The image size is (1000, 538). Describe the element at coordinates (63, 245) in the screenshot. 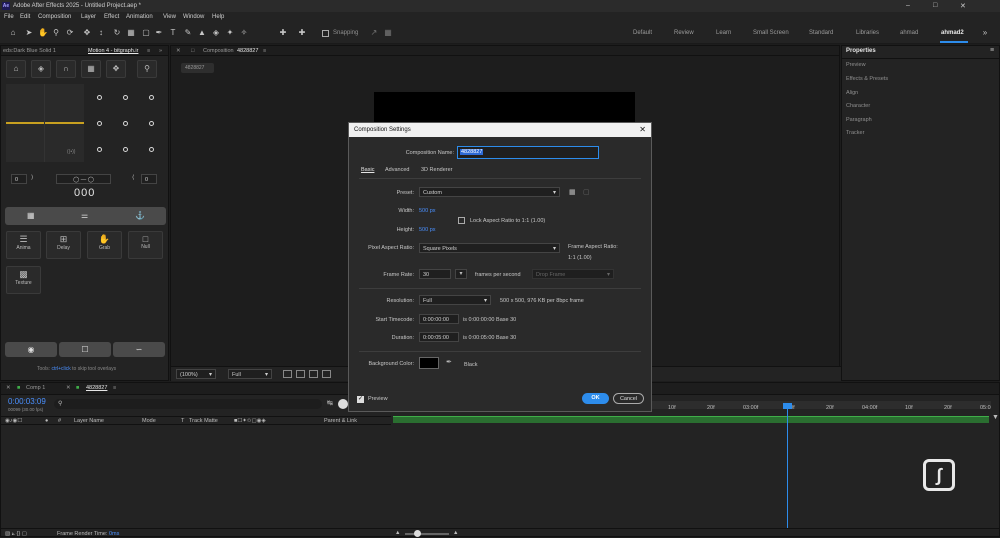

I see `delay-tool: ⊞ Delay` at that location.